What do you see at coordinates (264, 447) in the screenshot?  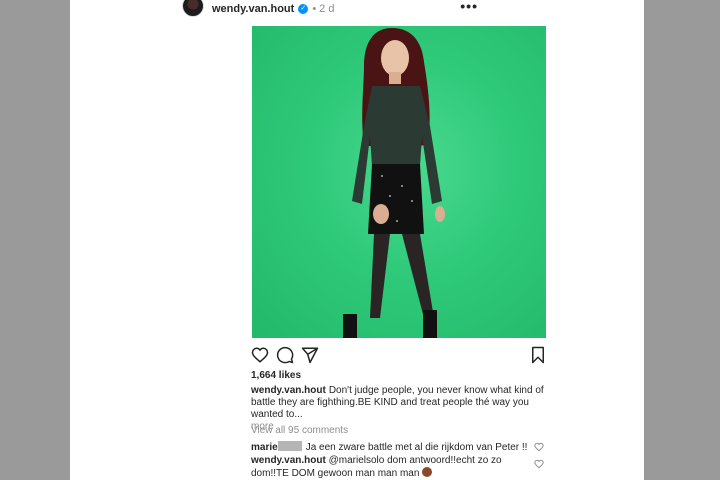 I see `comment-username: marie` at bounding box center [264, 447].